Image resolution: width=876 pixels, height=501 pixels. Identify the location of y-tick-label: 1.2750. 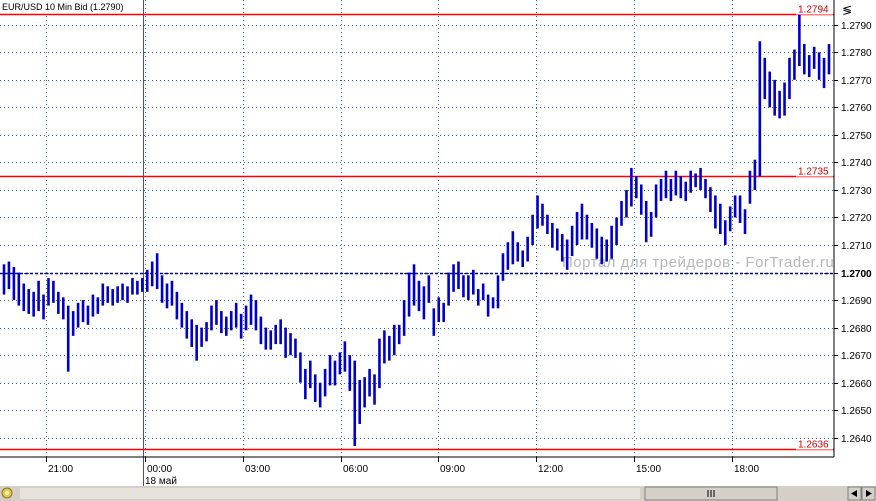
(856, 136).